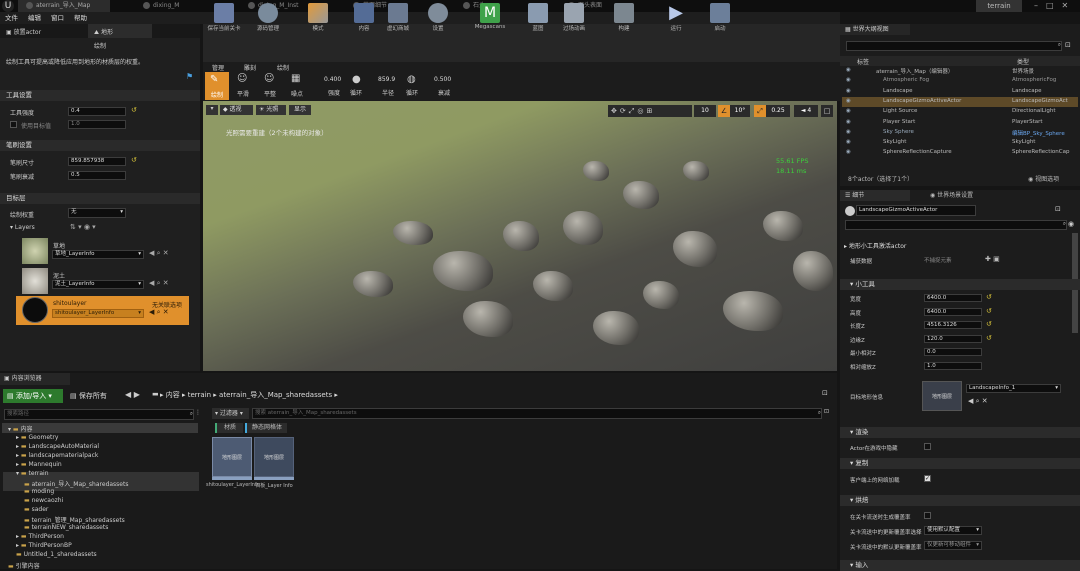 This screenshot has height=571, width=1080. I want to click on folder-item: ▬ sader, so click(36, 509).